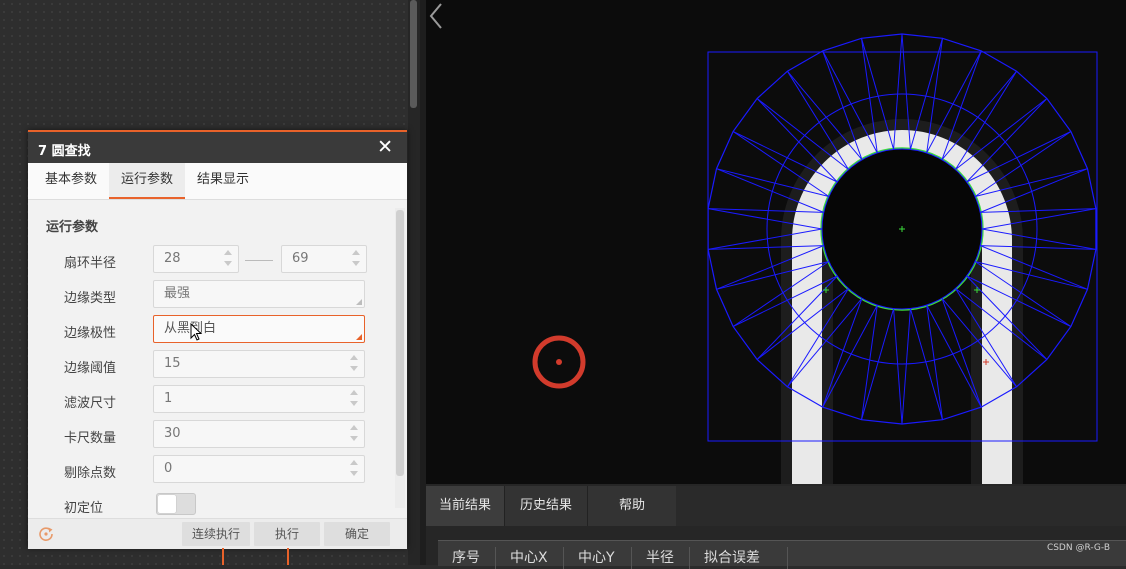 The image size is (1126, 569). What do you see at coordinates (196, 332) in the screenshot?
I see `mouse-cursor-icon` at bounding box center [196, 332].